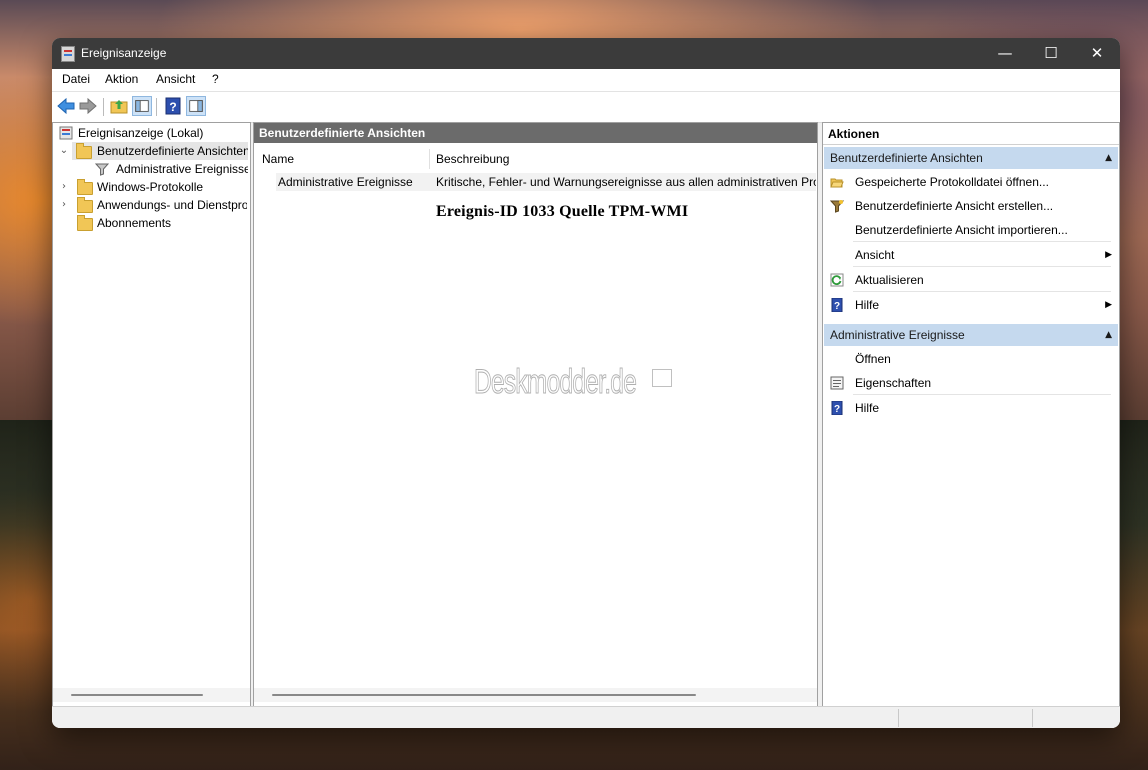 This screenshot has width=1148, height=770. Describe the element at coordinates (64, 151) in the screenshot. I see `chevron-down-icon: ⌄` at that location.